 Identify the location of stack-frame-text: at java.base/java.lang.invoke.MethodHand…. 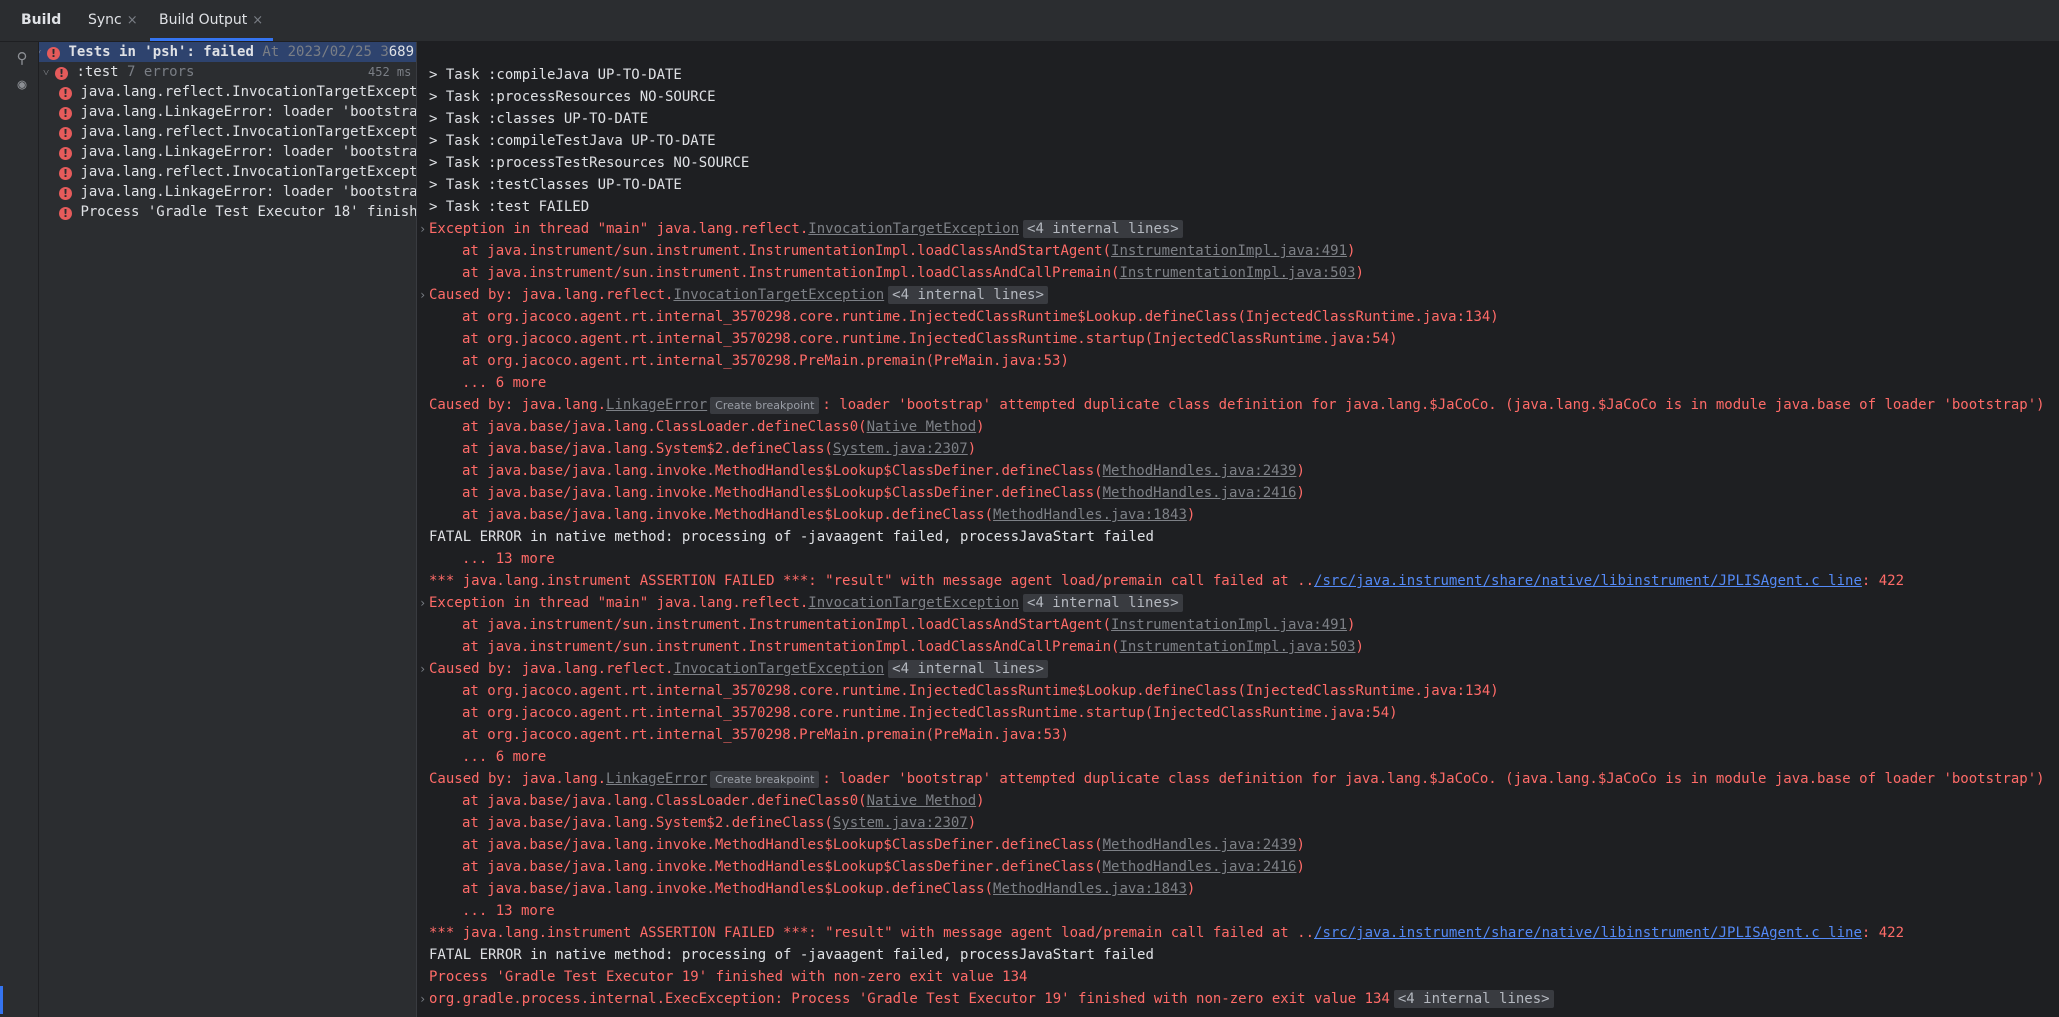
(728, 515).